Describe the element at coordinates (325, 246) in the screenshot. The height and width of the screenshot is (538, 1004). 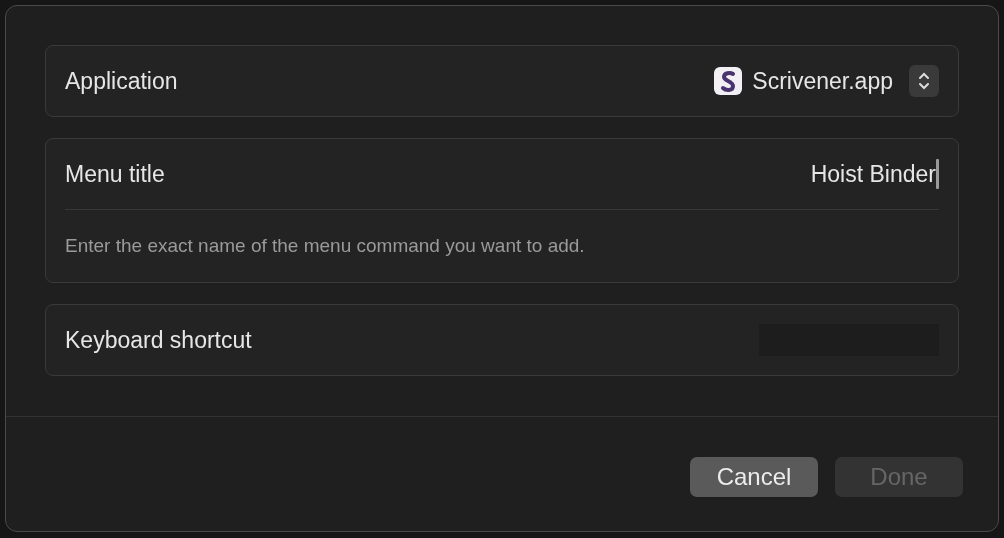
I see `help-text: Enter the exact name of the menu command you want to add.` at that location.